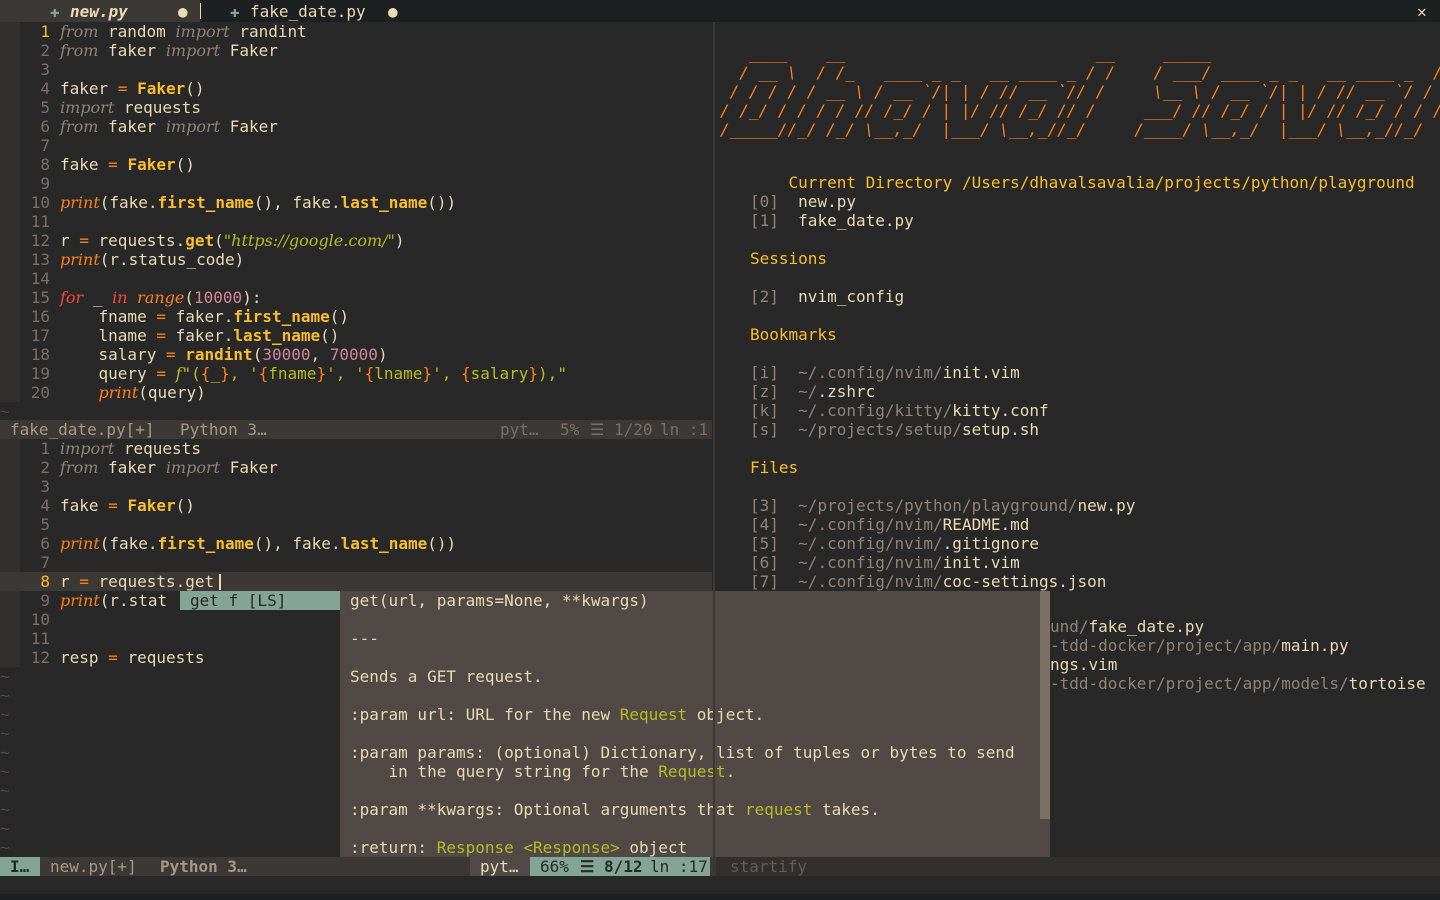 The width and height of the screenshot is (1440, 900). What do you see at coordinates (364, 638) in the screenshot?
I see `doc-line: ---` at bounding box center [364, 638].